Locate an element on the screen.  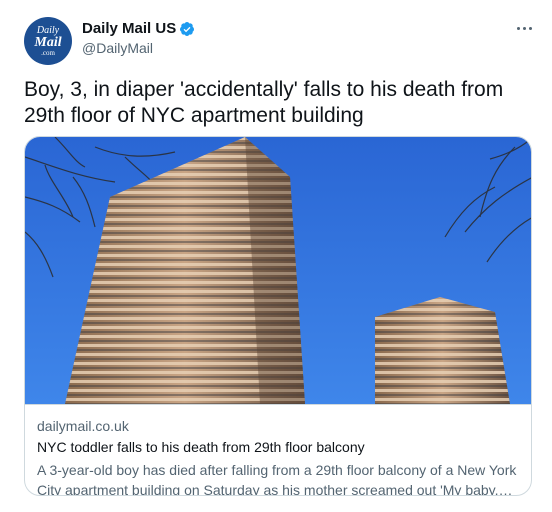
author-row: Daily Mail US is located at coordinates (138, 28).